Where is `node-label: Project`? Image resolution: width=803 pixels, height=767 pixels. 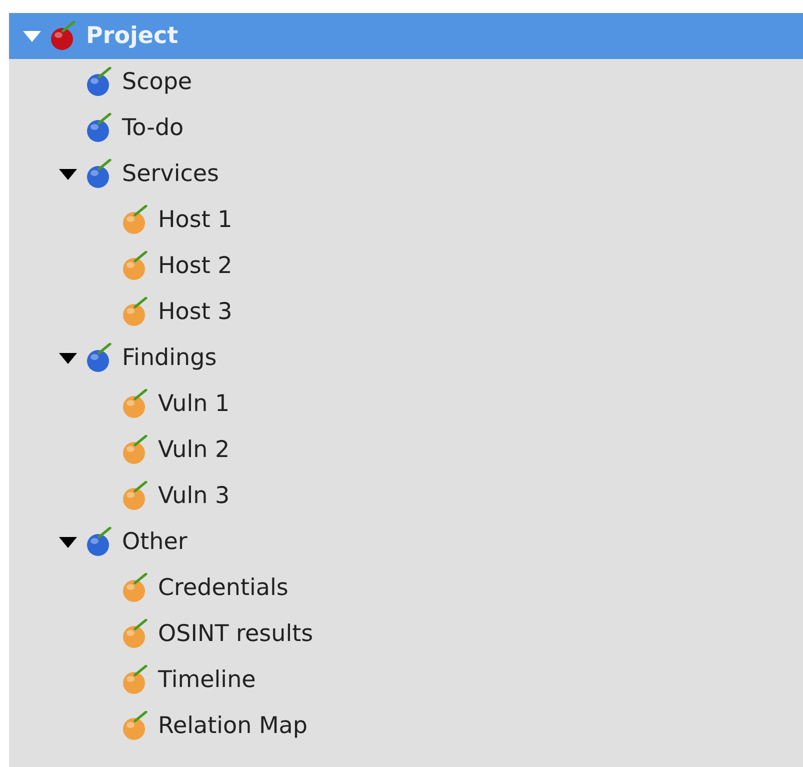 node-label: Project is located at coordinates (132, 36).